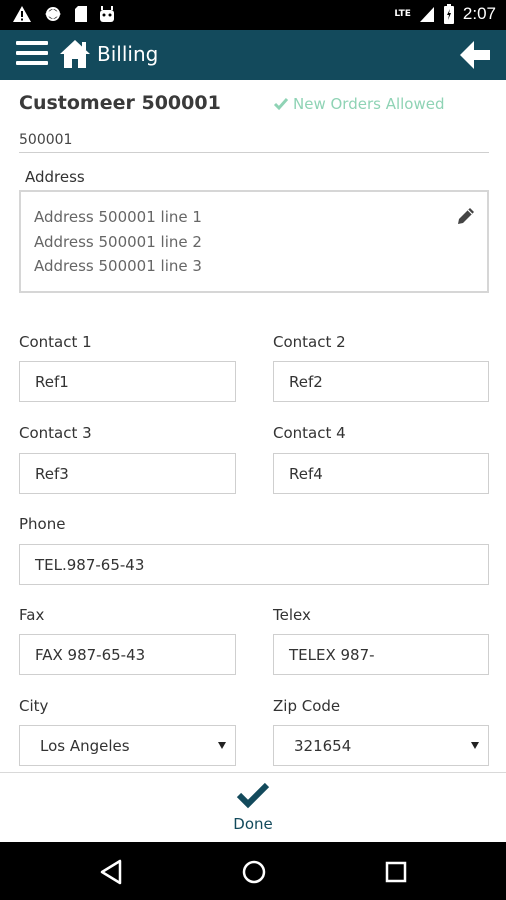 The image size is (506, 900). What do you see at coordinates (120, 103) in the screenshot?
I see `customer-name: Customeer 500001` at bounding box center [120, 103].